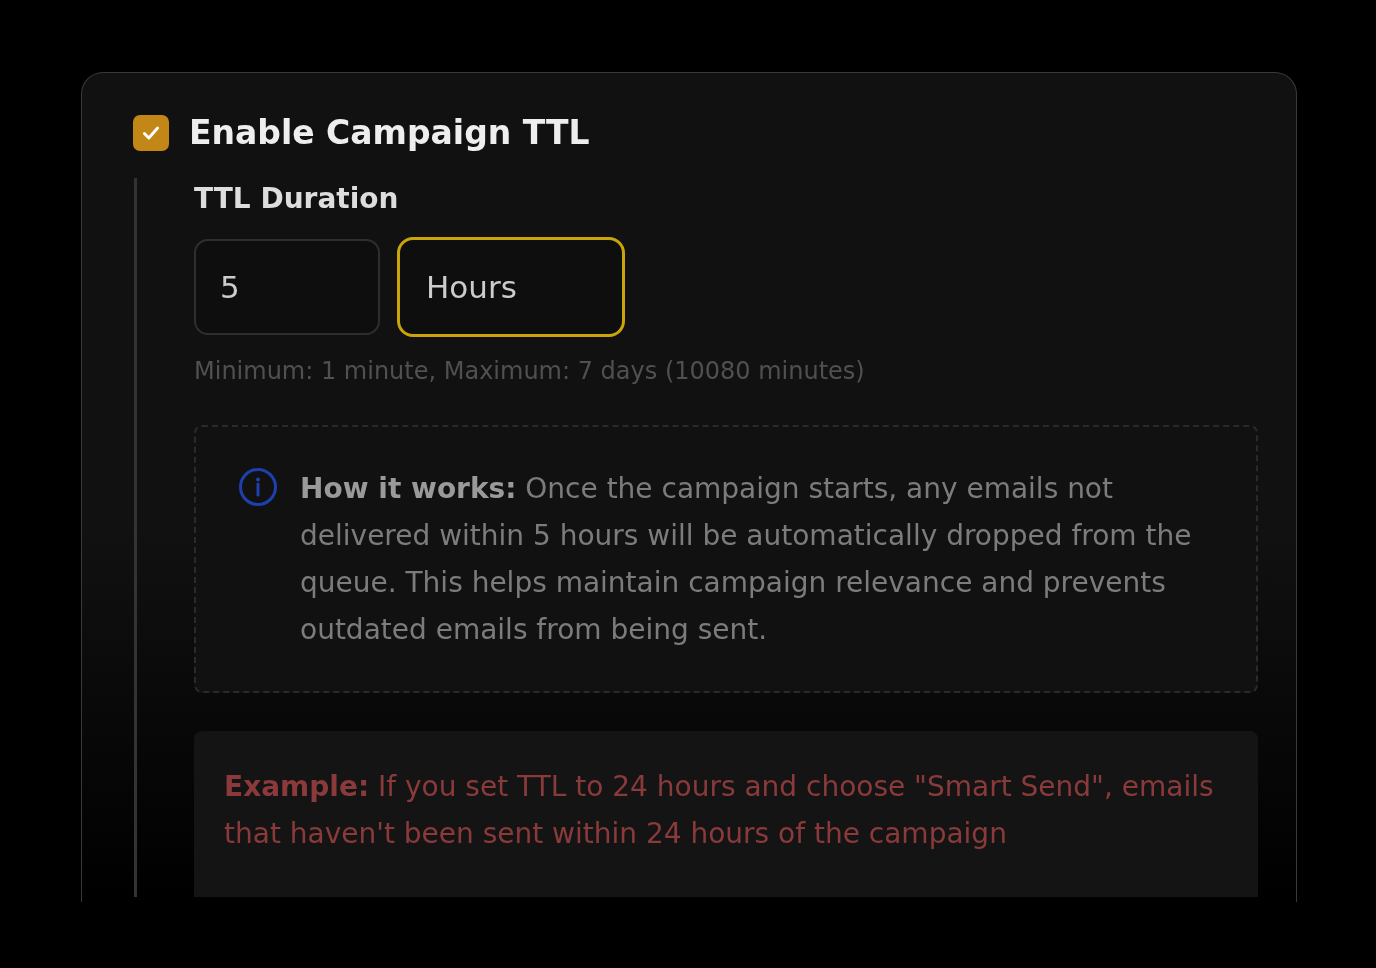 The height and width of the screenshot is (968, 1376). What do you see at coordinates (530, 371) in the screenshot?
I see `hint-text: Minimum: 1 minute, Maximum: 7 days (10080 minutes)` at bounding box center [530, 371].